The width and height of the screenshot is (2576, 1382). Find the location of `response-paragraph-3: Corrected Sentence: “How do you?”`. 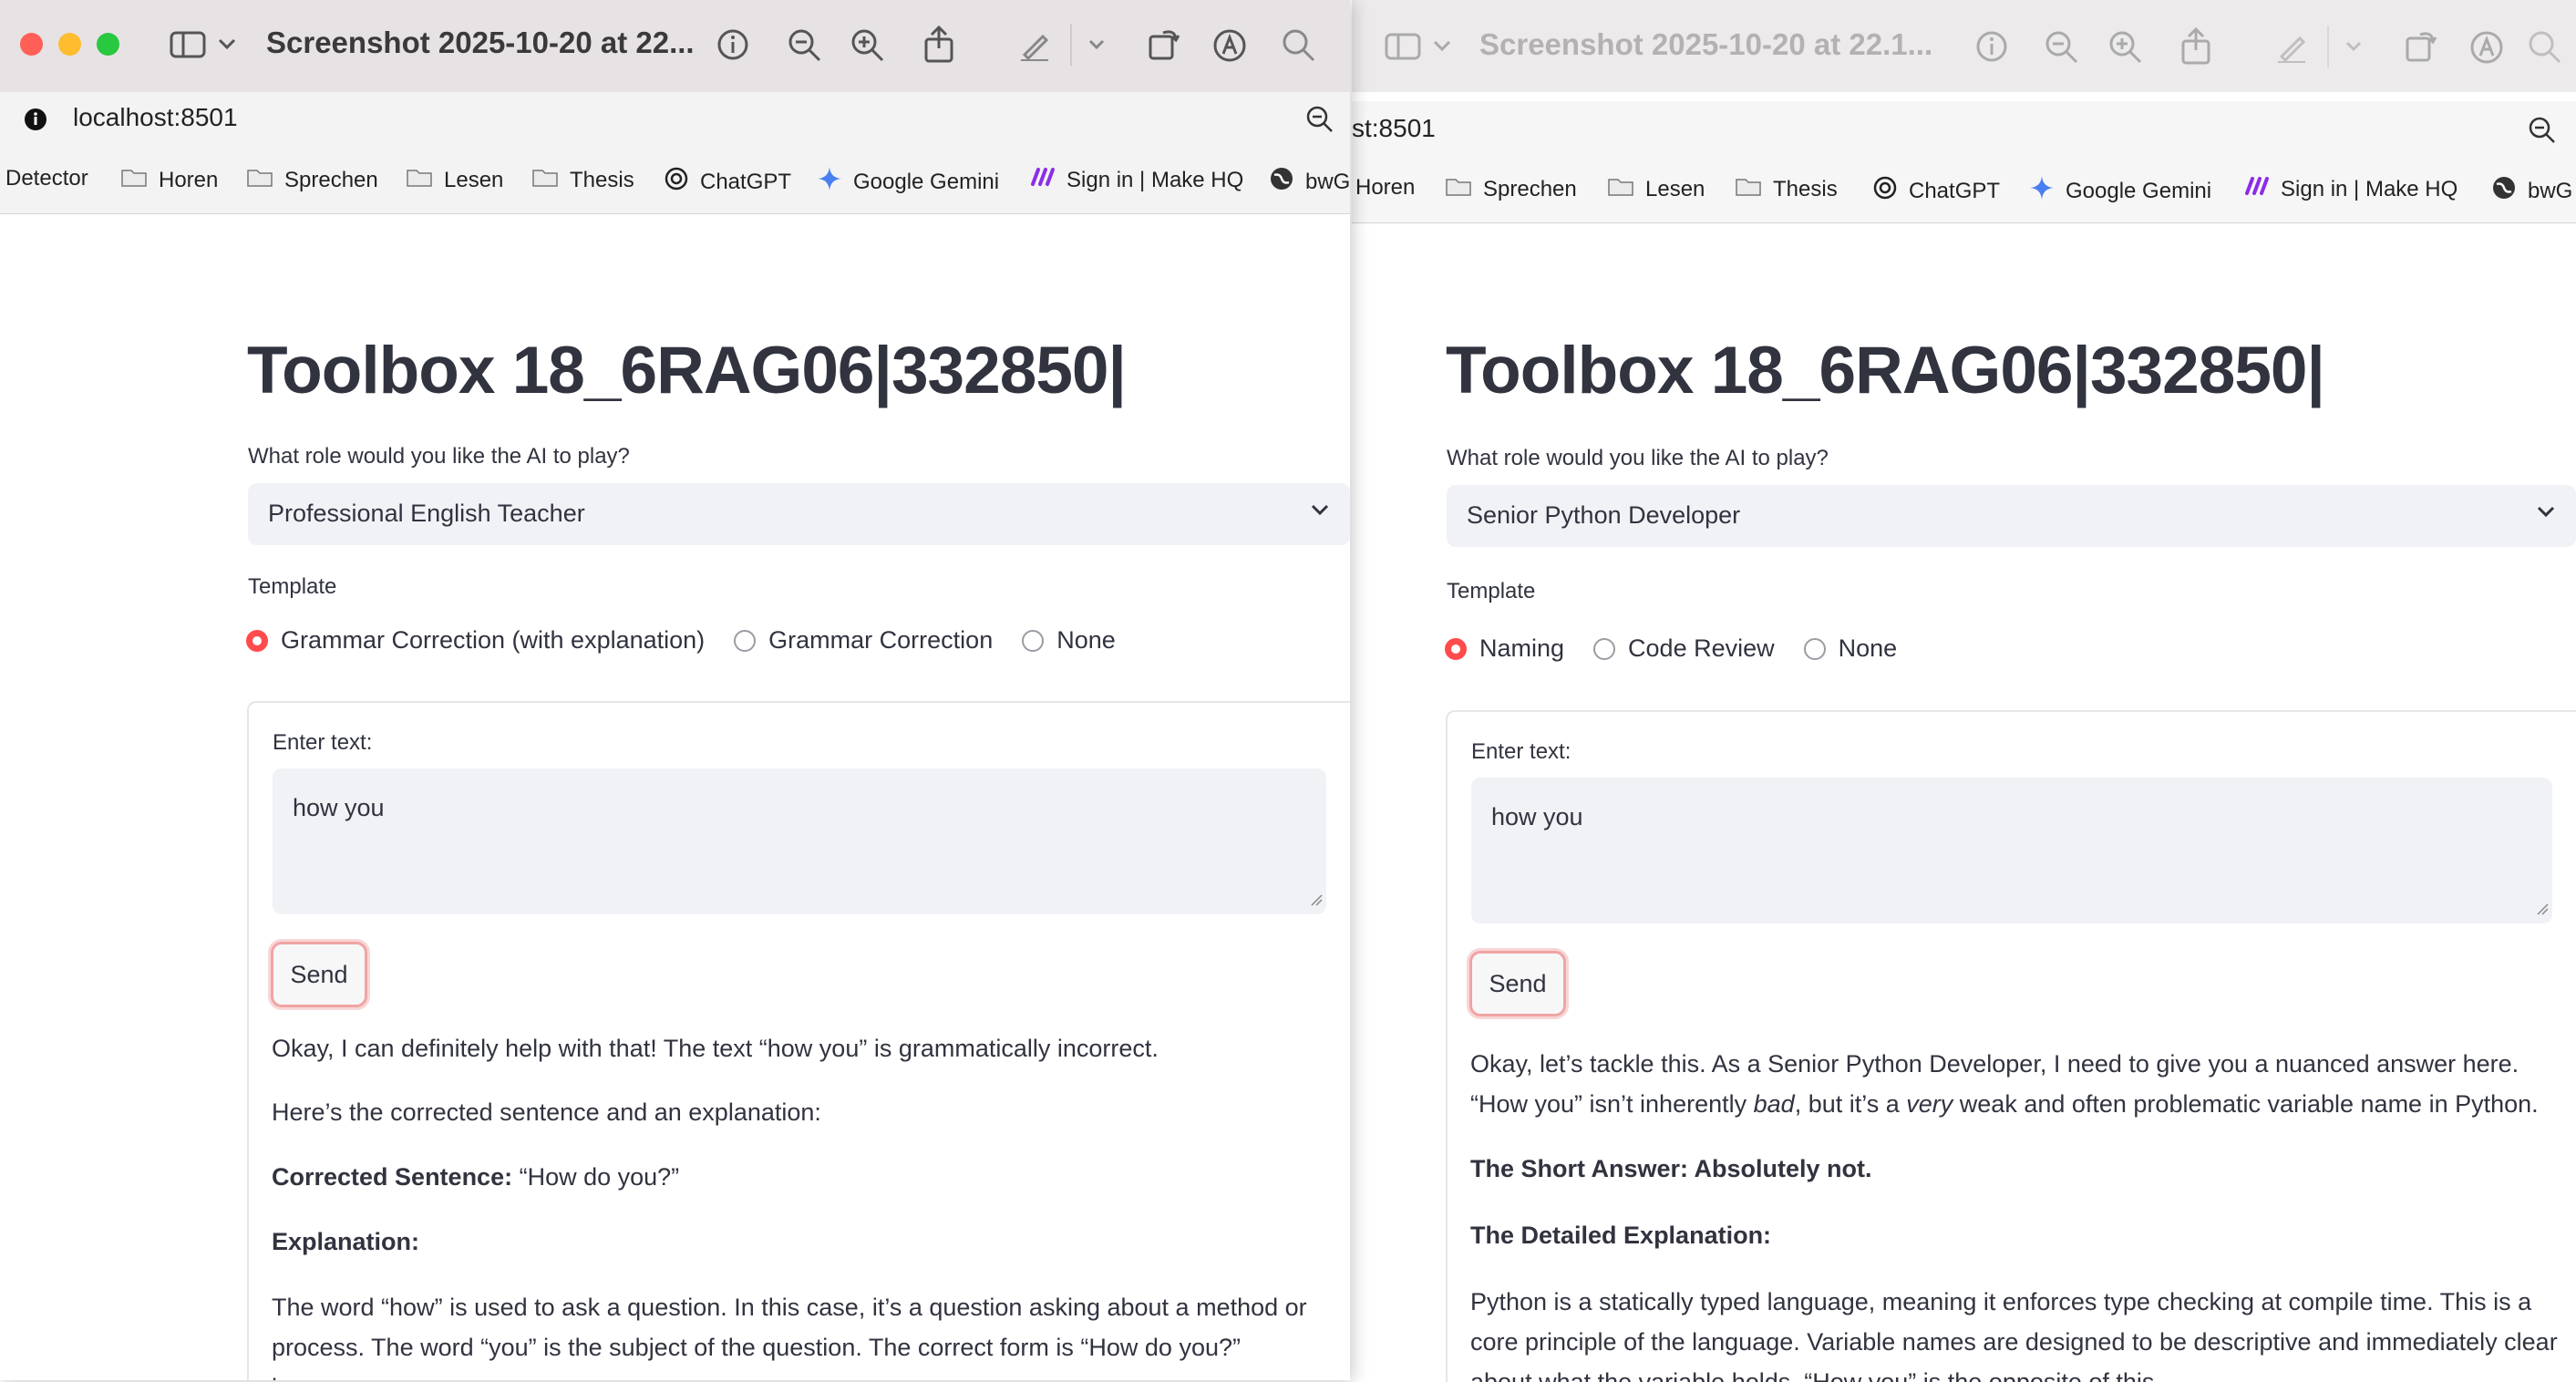

response-paragraph-3: Corrected Sentence: “How do you?” is located at coordinates (796, 1177).